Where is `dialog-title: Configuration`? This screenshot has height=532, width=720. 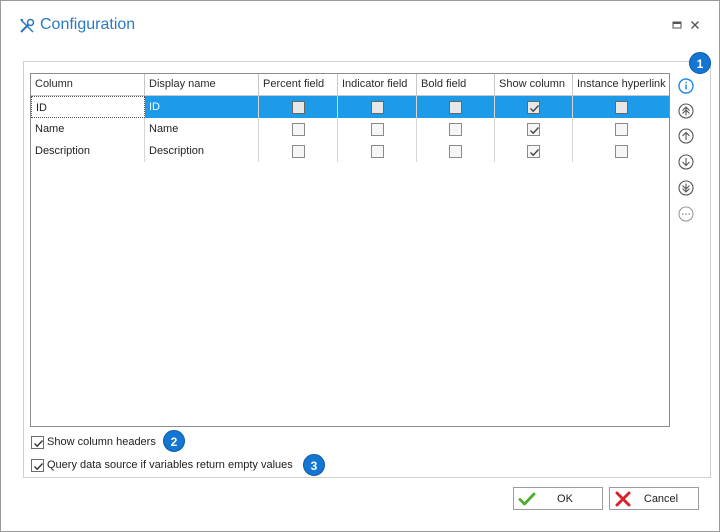
dialog-title: Configuration is located at coordinates (88, 24).